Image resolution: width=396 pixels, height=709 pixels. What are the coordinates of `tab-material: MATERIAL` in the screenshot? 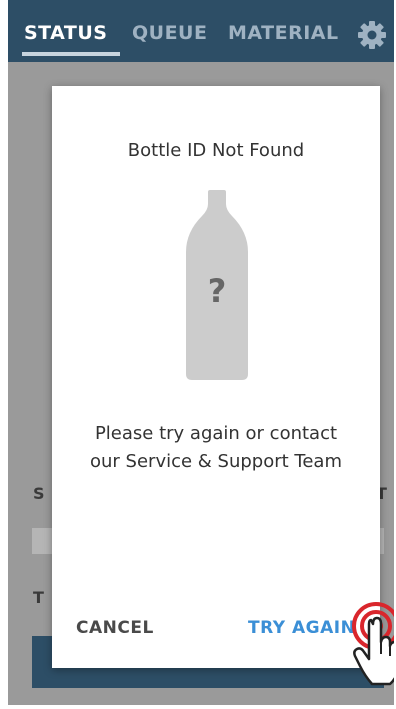 It's located at (283, 33).